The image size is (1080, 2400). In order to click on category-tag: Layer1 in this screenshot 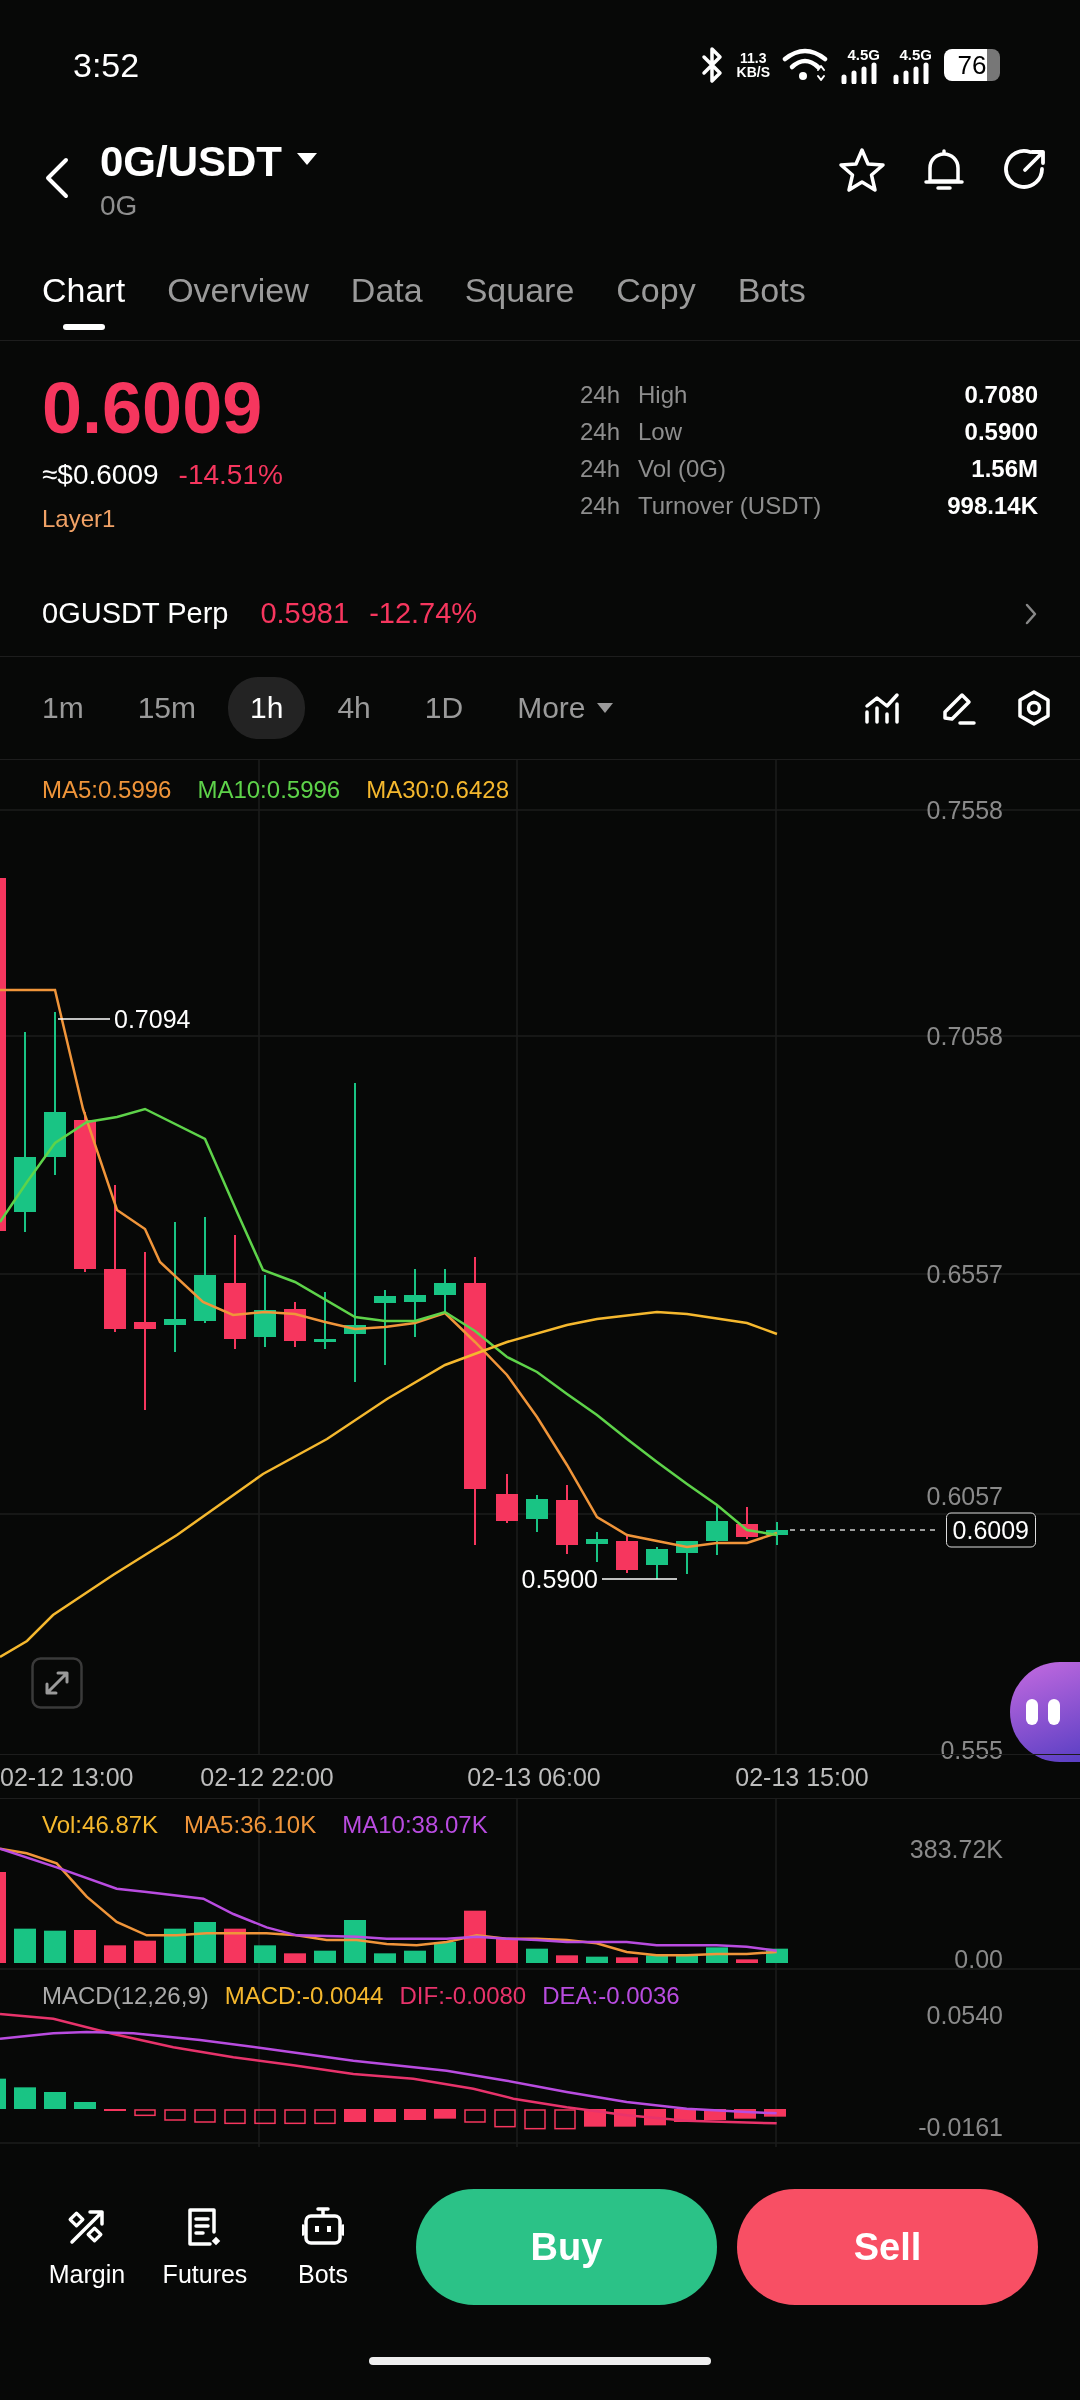, I will do `click(79, 518)`.